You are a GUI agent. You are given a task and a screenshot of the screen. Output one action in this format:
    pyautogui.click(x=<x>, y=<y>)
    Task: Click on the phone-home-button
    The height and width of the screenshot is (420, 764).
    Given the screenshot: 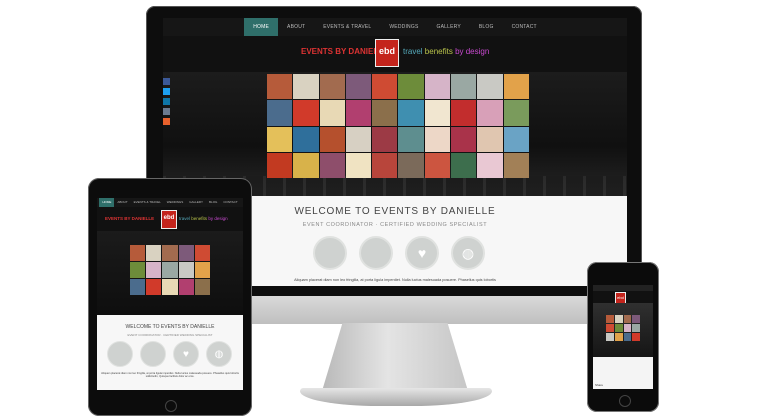 What is the action you would take?
    pyautogui.click(x=625, y=401)
    